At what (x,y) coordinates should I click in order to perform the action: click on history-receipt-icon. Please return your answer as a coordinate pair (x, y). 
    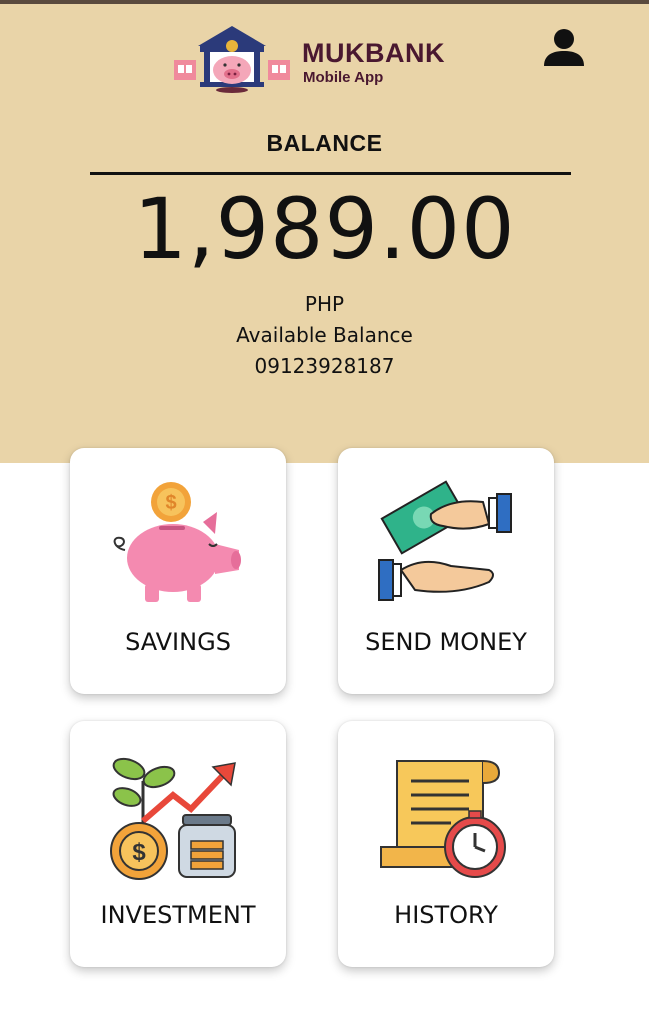
    Looking at the image, I should click on (443, 819).